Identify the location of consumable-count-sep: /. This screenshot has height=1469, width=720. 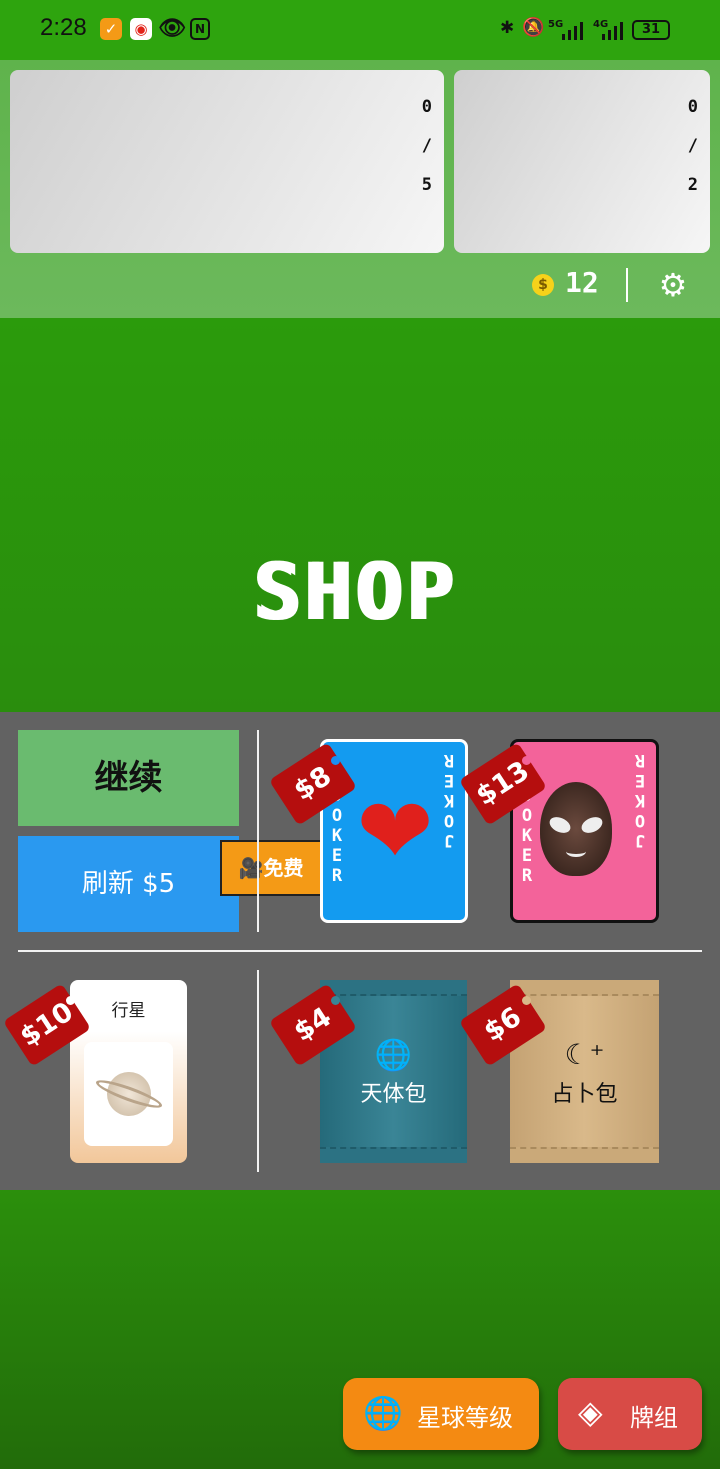
(692, 146).